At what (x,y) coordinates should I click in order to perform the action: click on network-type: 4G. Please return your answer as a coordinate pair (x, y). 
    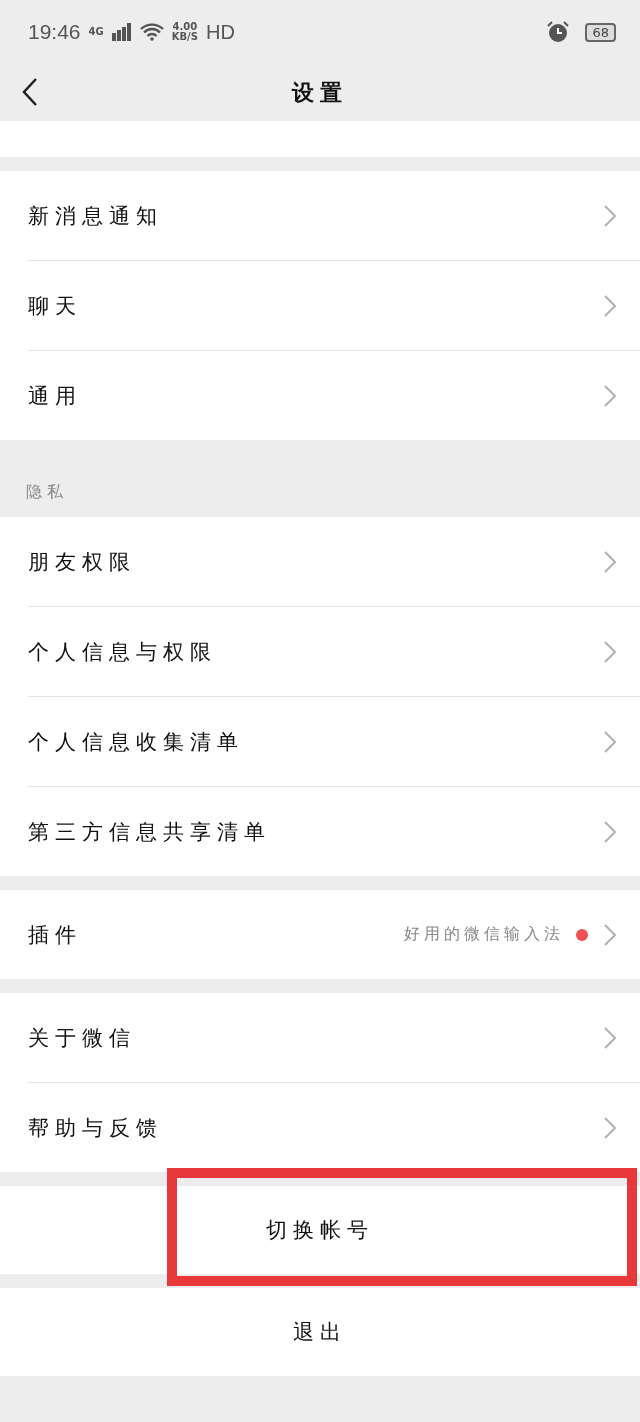
    Looking at the image, I should click on (96, 32).